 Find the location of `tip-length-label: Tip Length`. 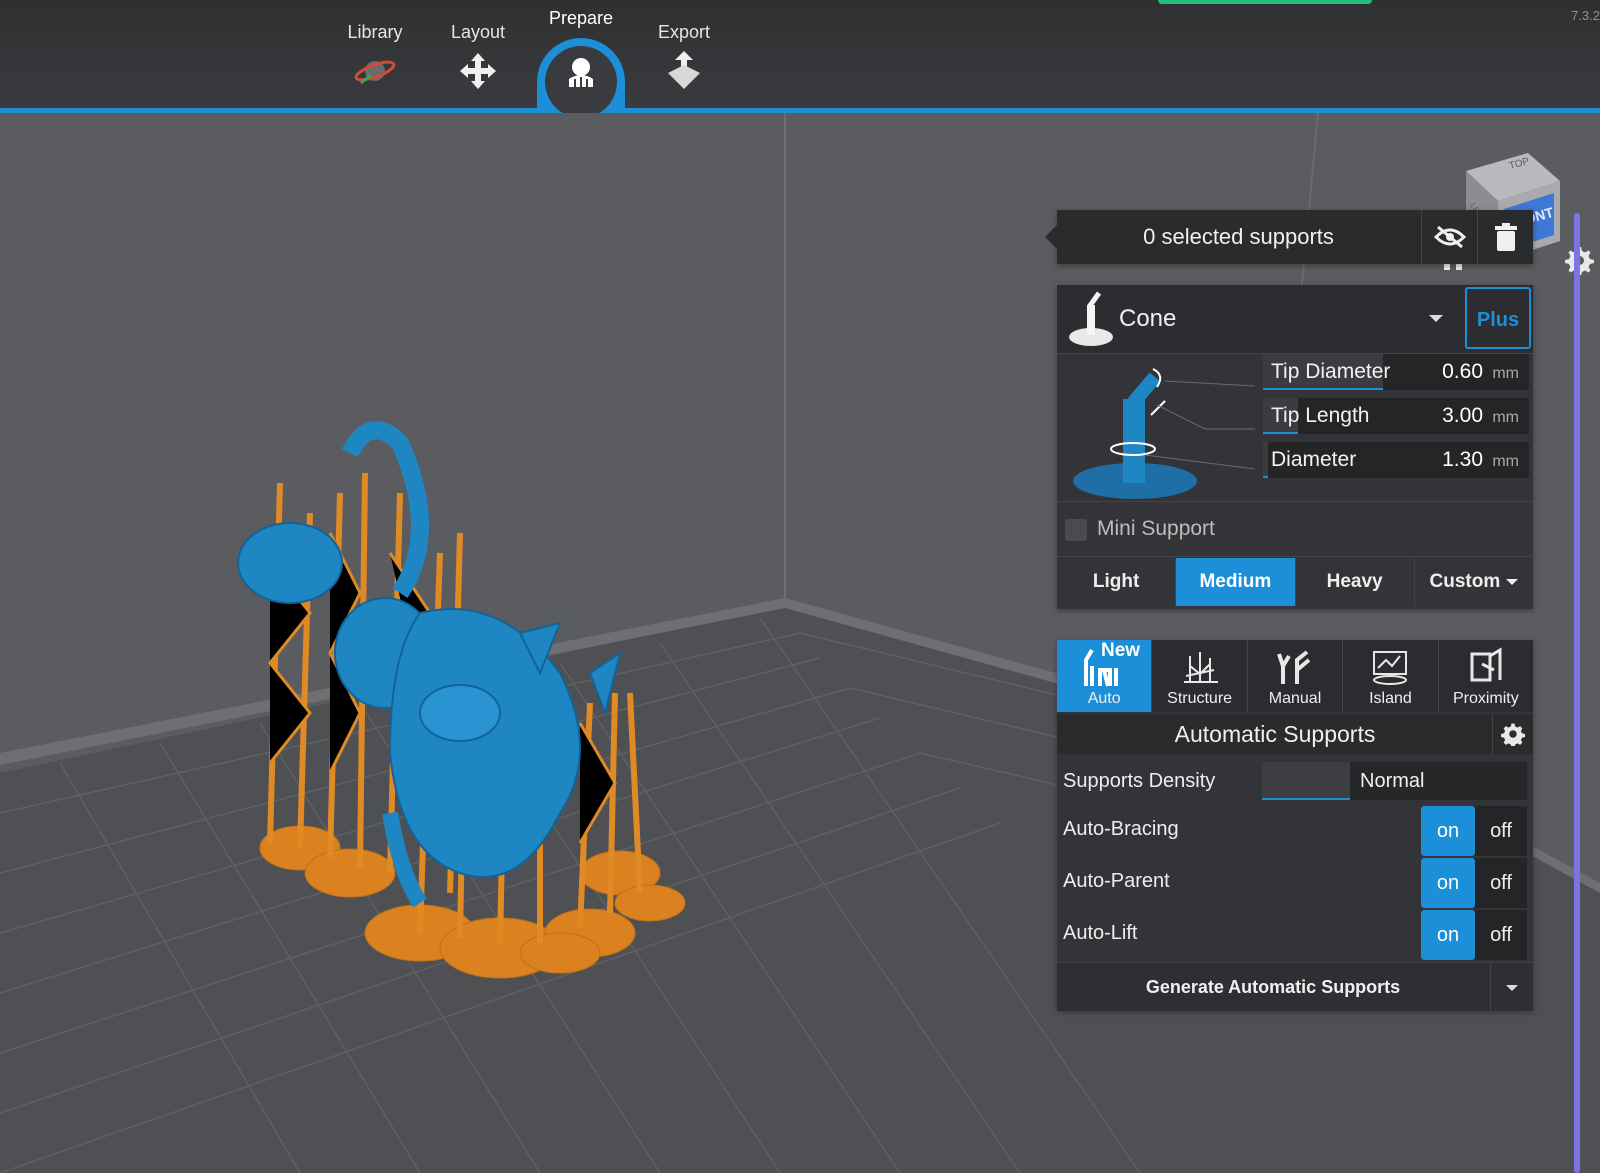

tip-length-label: Tip Length is located at coordinates (1320, 415).